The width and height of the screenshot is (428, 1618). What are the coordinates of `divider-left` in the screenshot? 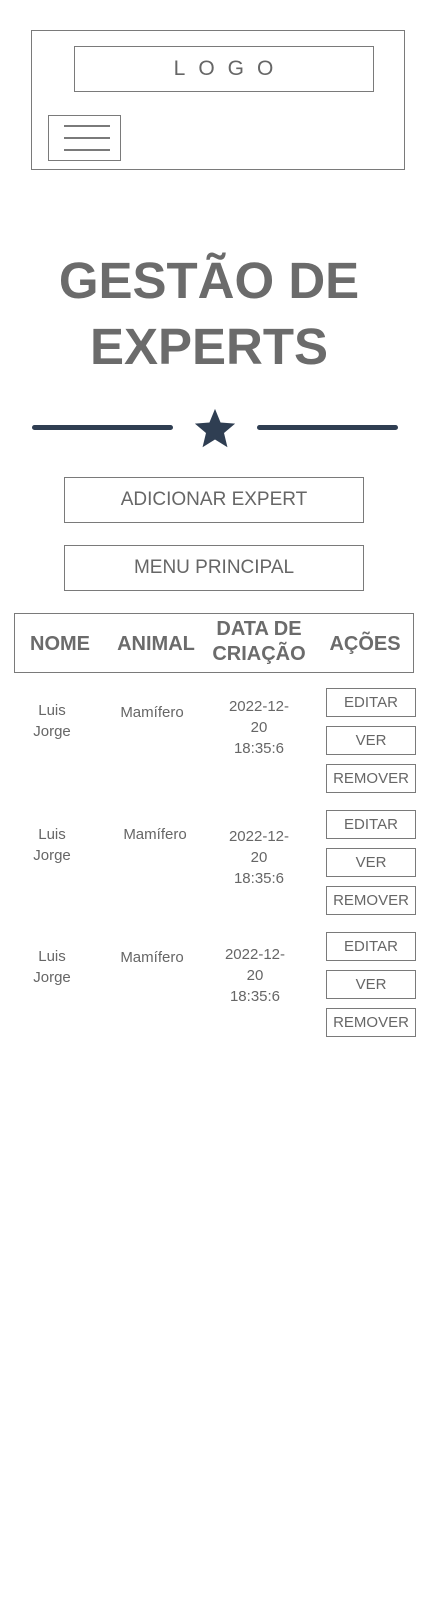 It's located at (102, 427).